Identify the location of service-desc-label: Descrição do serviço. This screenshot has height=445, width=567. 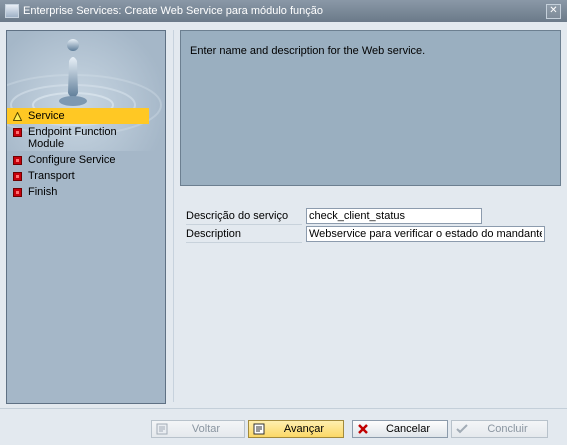
(244, 216).